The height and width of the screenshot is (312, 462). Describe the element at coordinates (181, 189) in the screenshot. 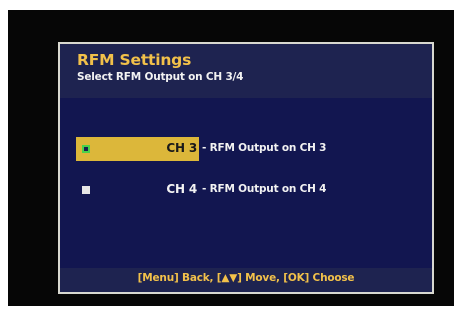

I see `option-channel-label: CH 4` at that location.